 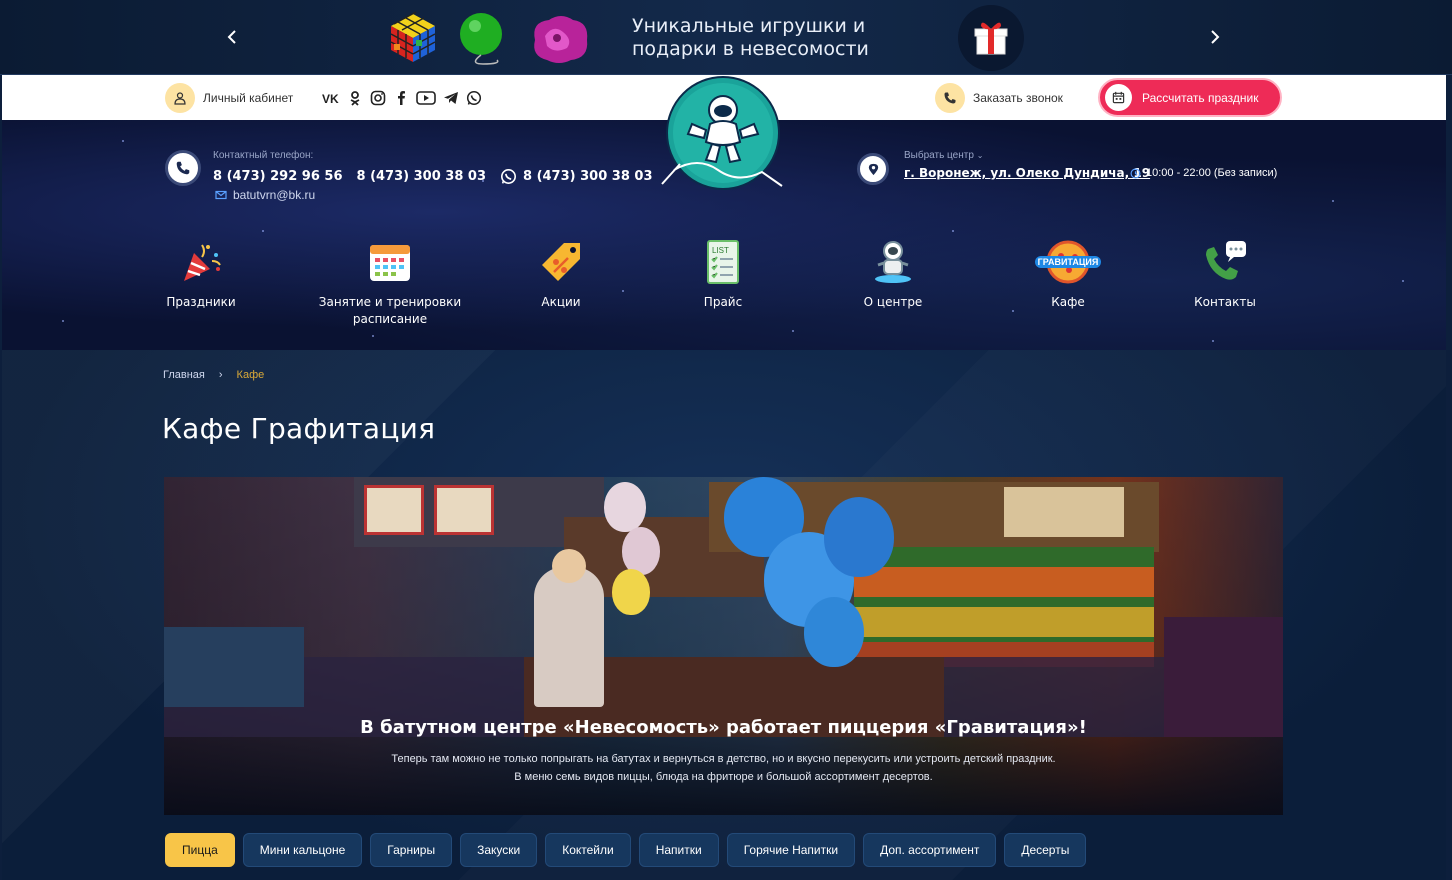 I want to click on nav-item-contacts: Контакты, so click(x=1225, y=274).